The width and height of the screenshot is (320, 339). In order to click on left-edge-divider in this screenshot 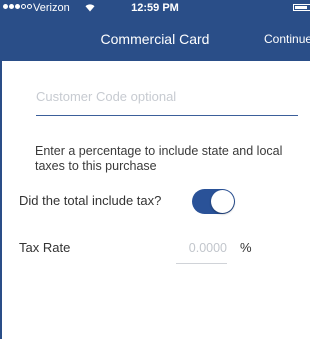, I will do `click(1, 200)`.